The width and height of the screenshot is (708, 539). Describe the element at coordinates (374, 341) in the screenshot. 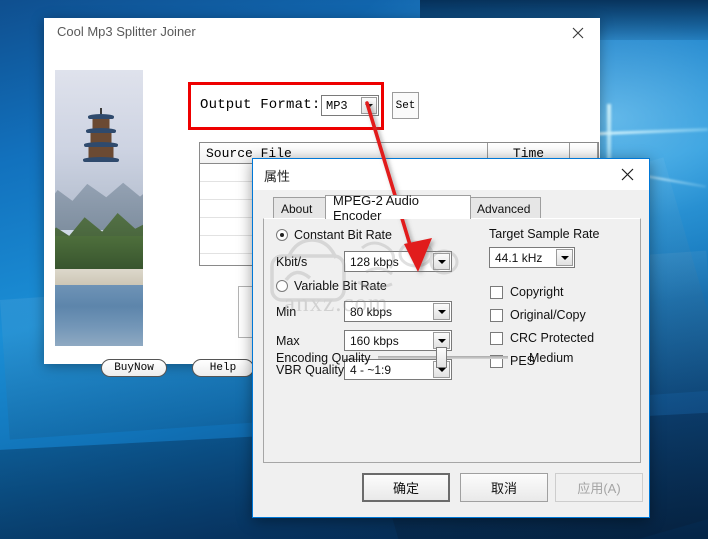

I see `max-bitrate-value: 160 kbps` at that location.